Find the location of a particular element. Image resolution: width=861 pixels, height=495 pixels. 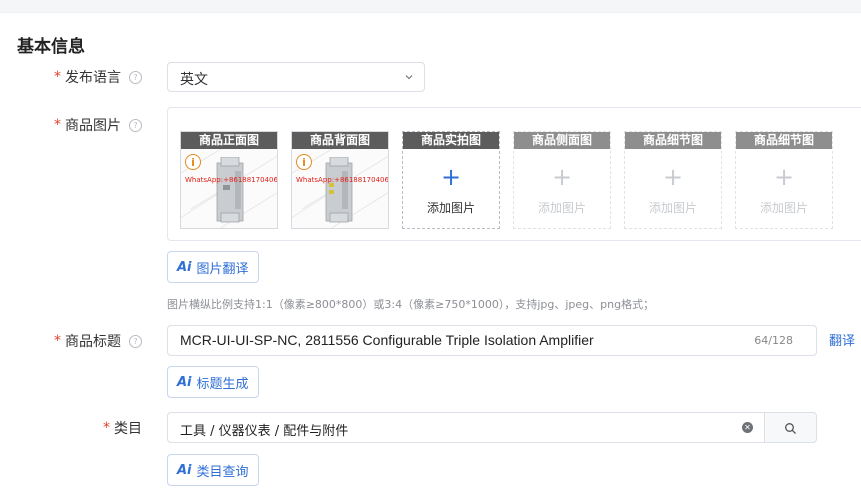

image-slot-title: 商品侧面图 is located at coordinates (562, 140).